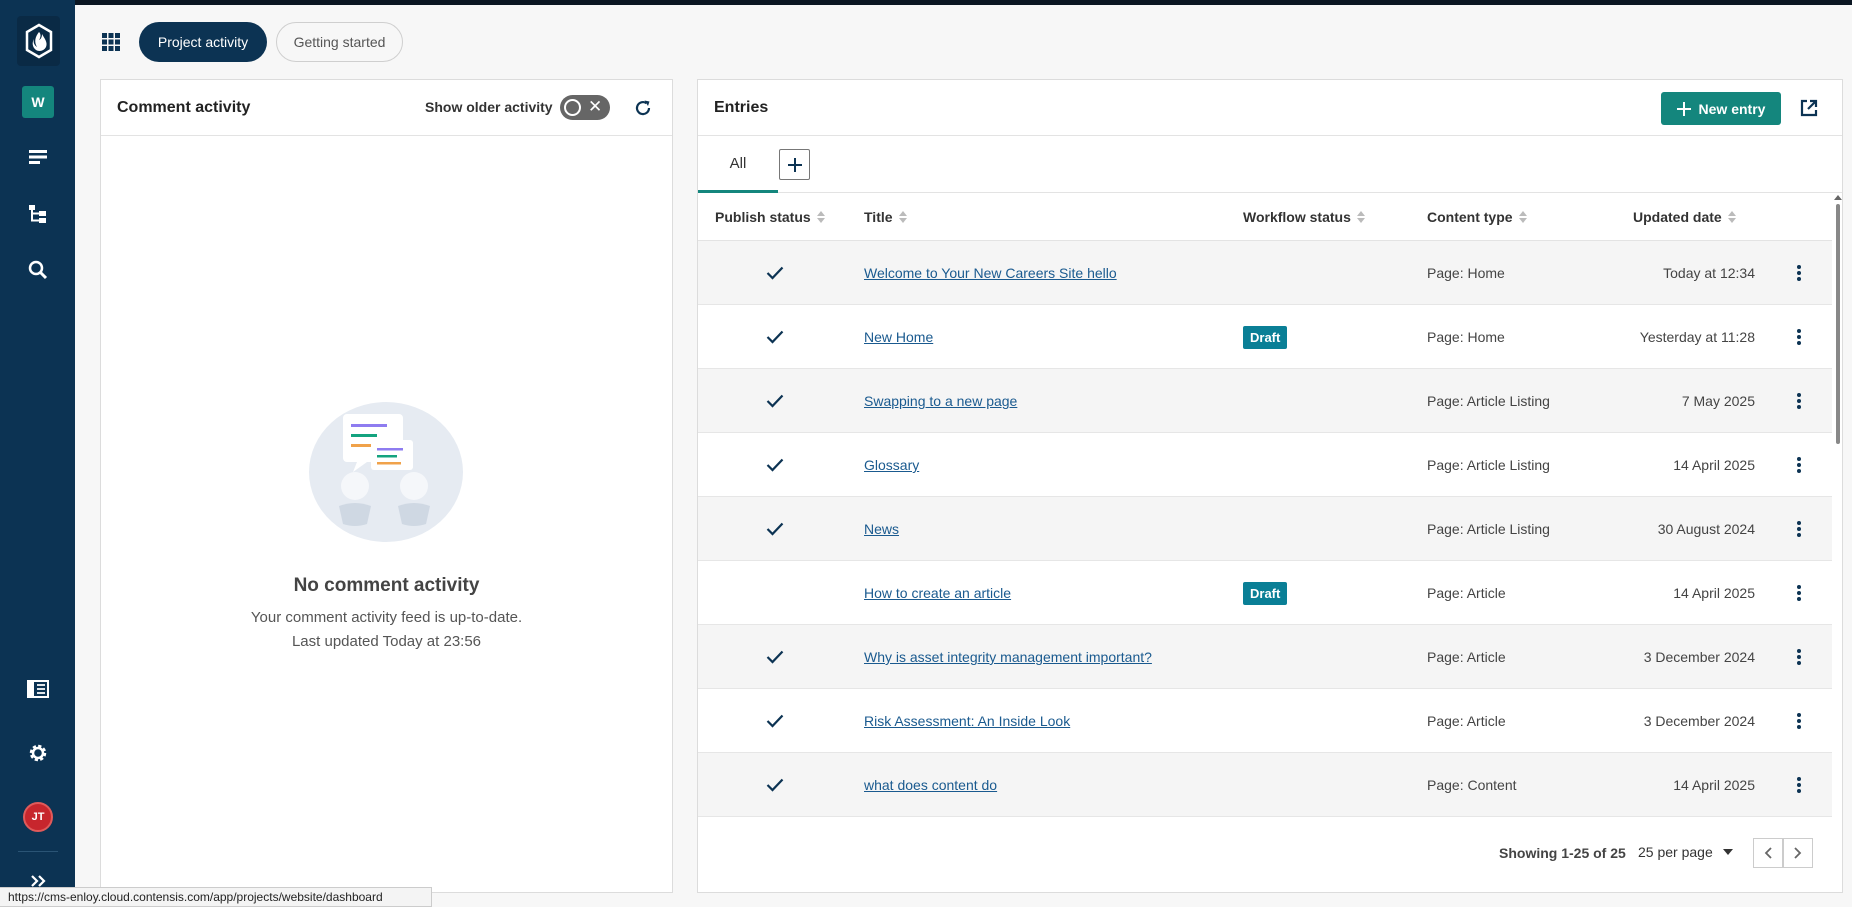 The image size is (1852, 907). I want to click on settings-icon, so click(38, 753).